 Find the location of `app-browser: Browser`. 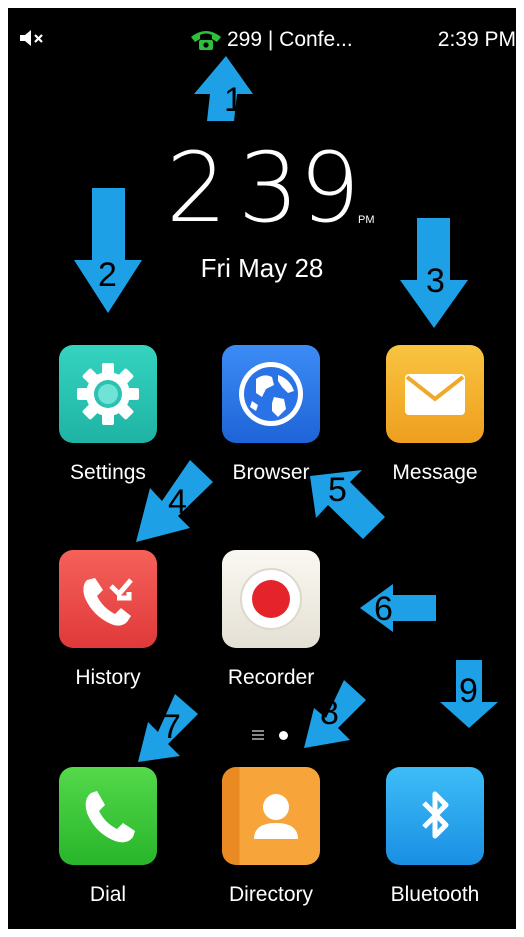

app-browser: Browser is located at coordinates (271, 440).